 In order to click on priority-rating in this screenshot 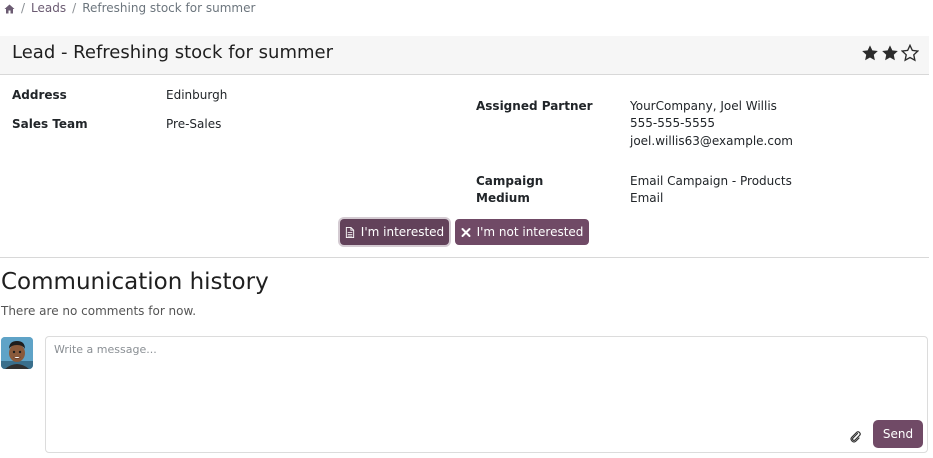, I will do `click(890, 53)`.